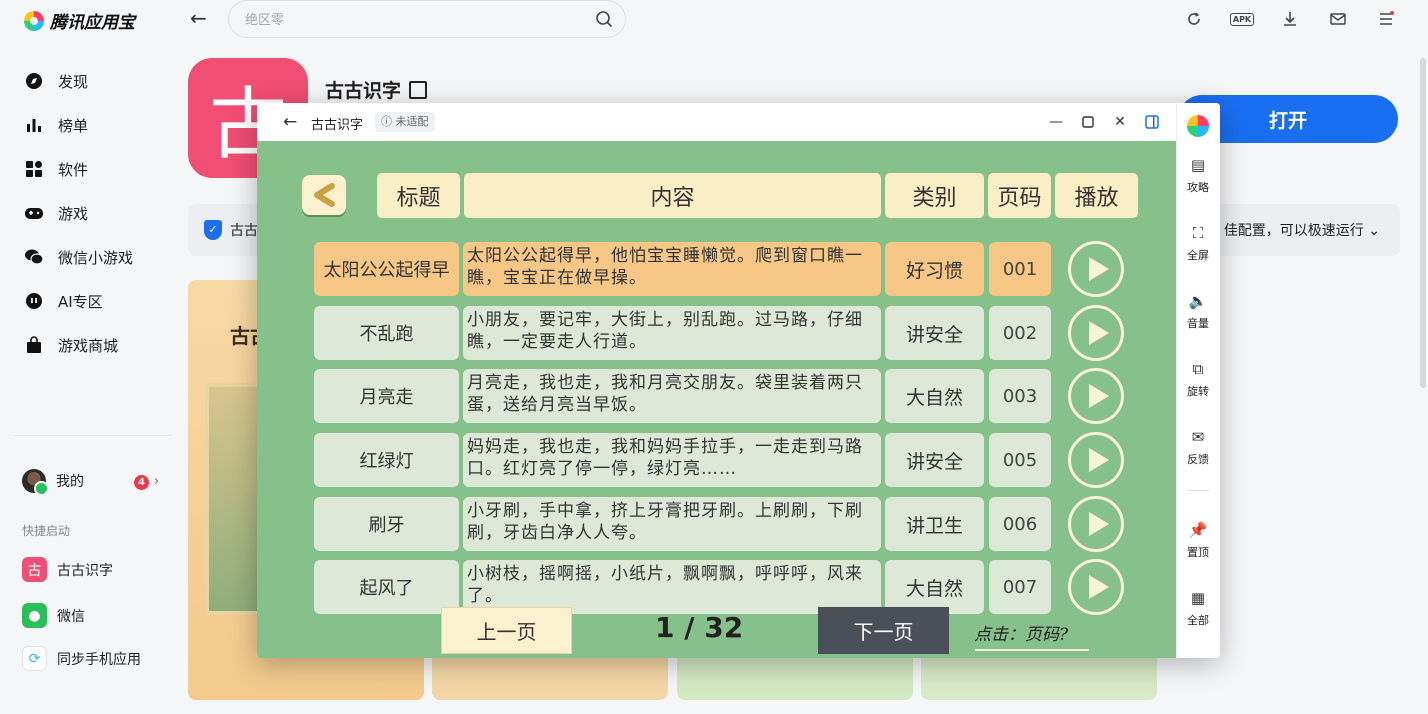 The width and height of the screenshot is (1428, 714). Describe the element at coordinates (337, 125) in the screenshot. I see `window-title: 古古识字` at that location.